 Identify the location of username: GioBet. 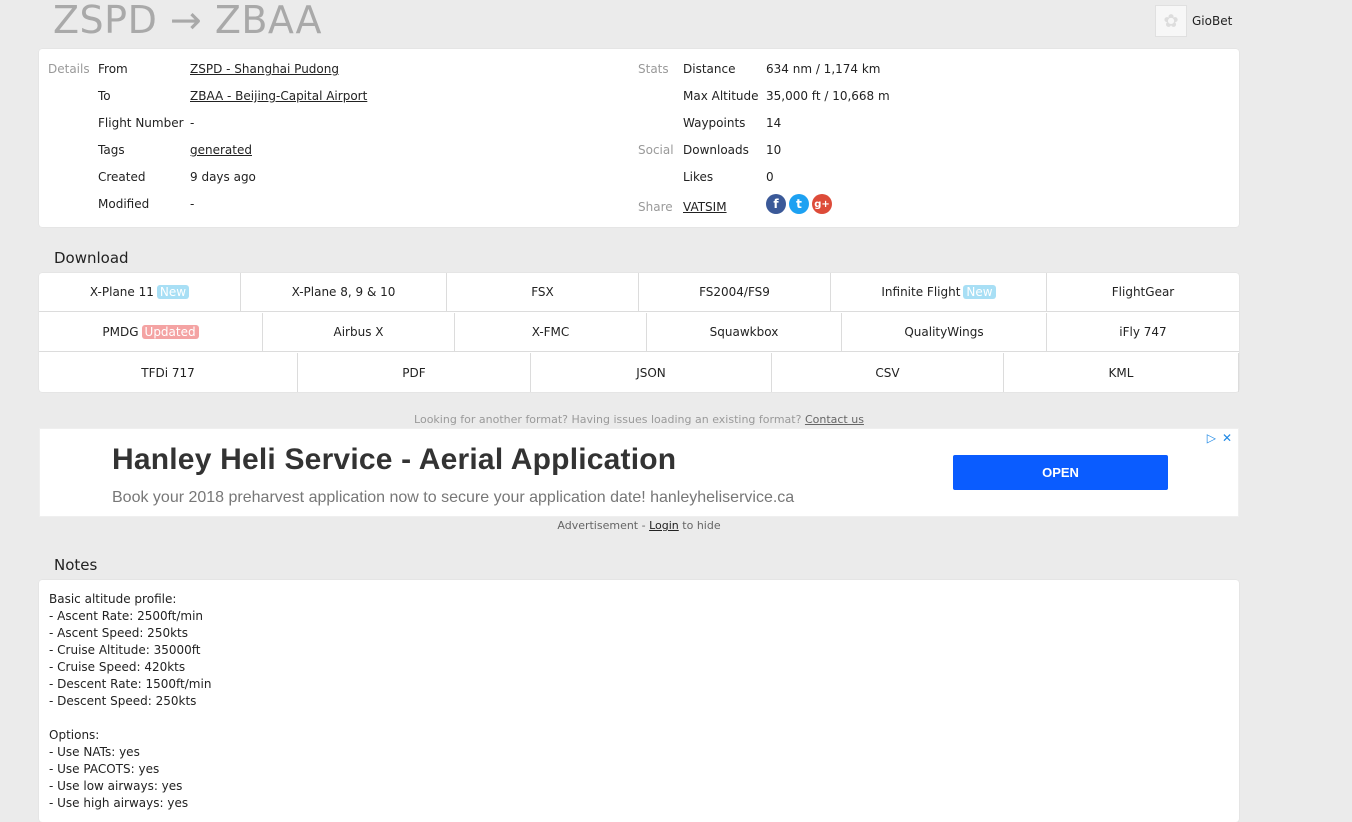
(1212, 21).